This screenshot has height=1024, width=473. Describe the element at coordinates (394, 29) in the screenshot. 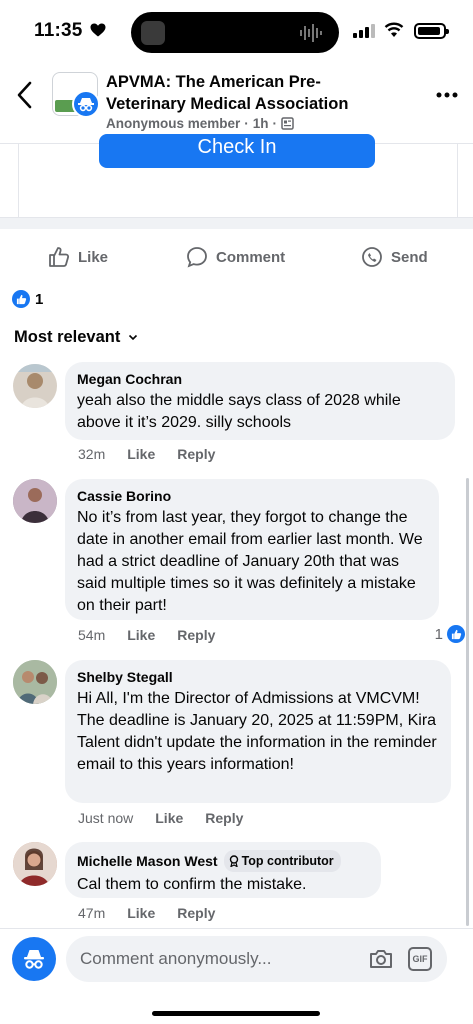

I see `wifi-icon` at that location.